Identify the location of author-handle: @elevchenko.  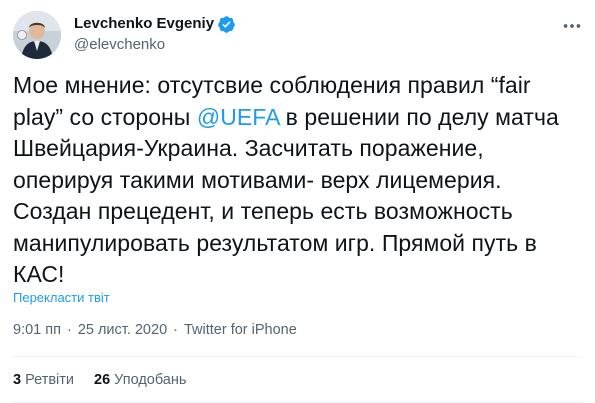
(155, 45).